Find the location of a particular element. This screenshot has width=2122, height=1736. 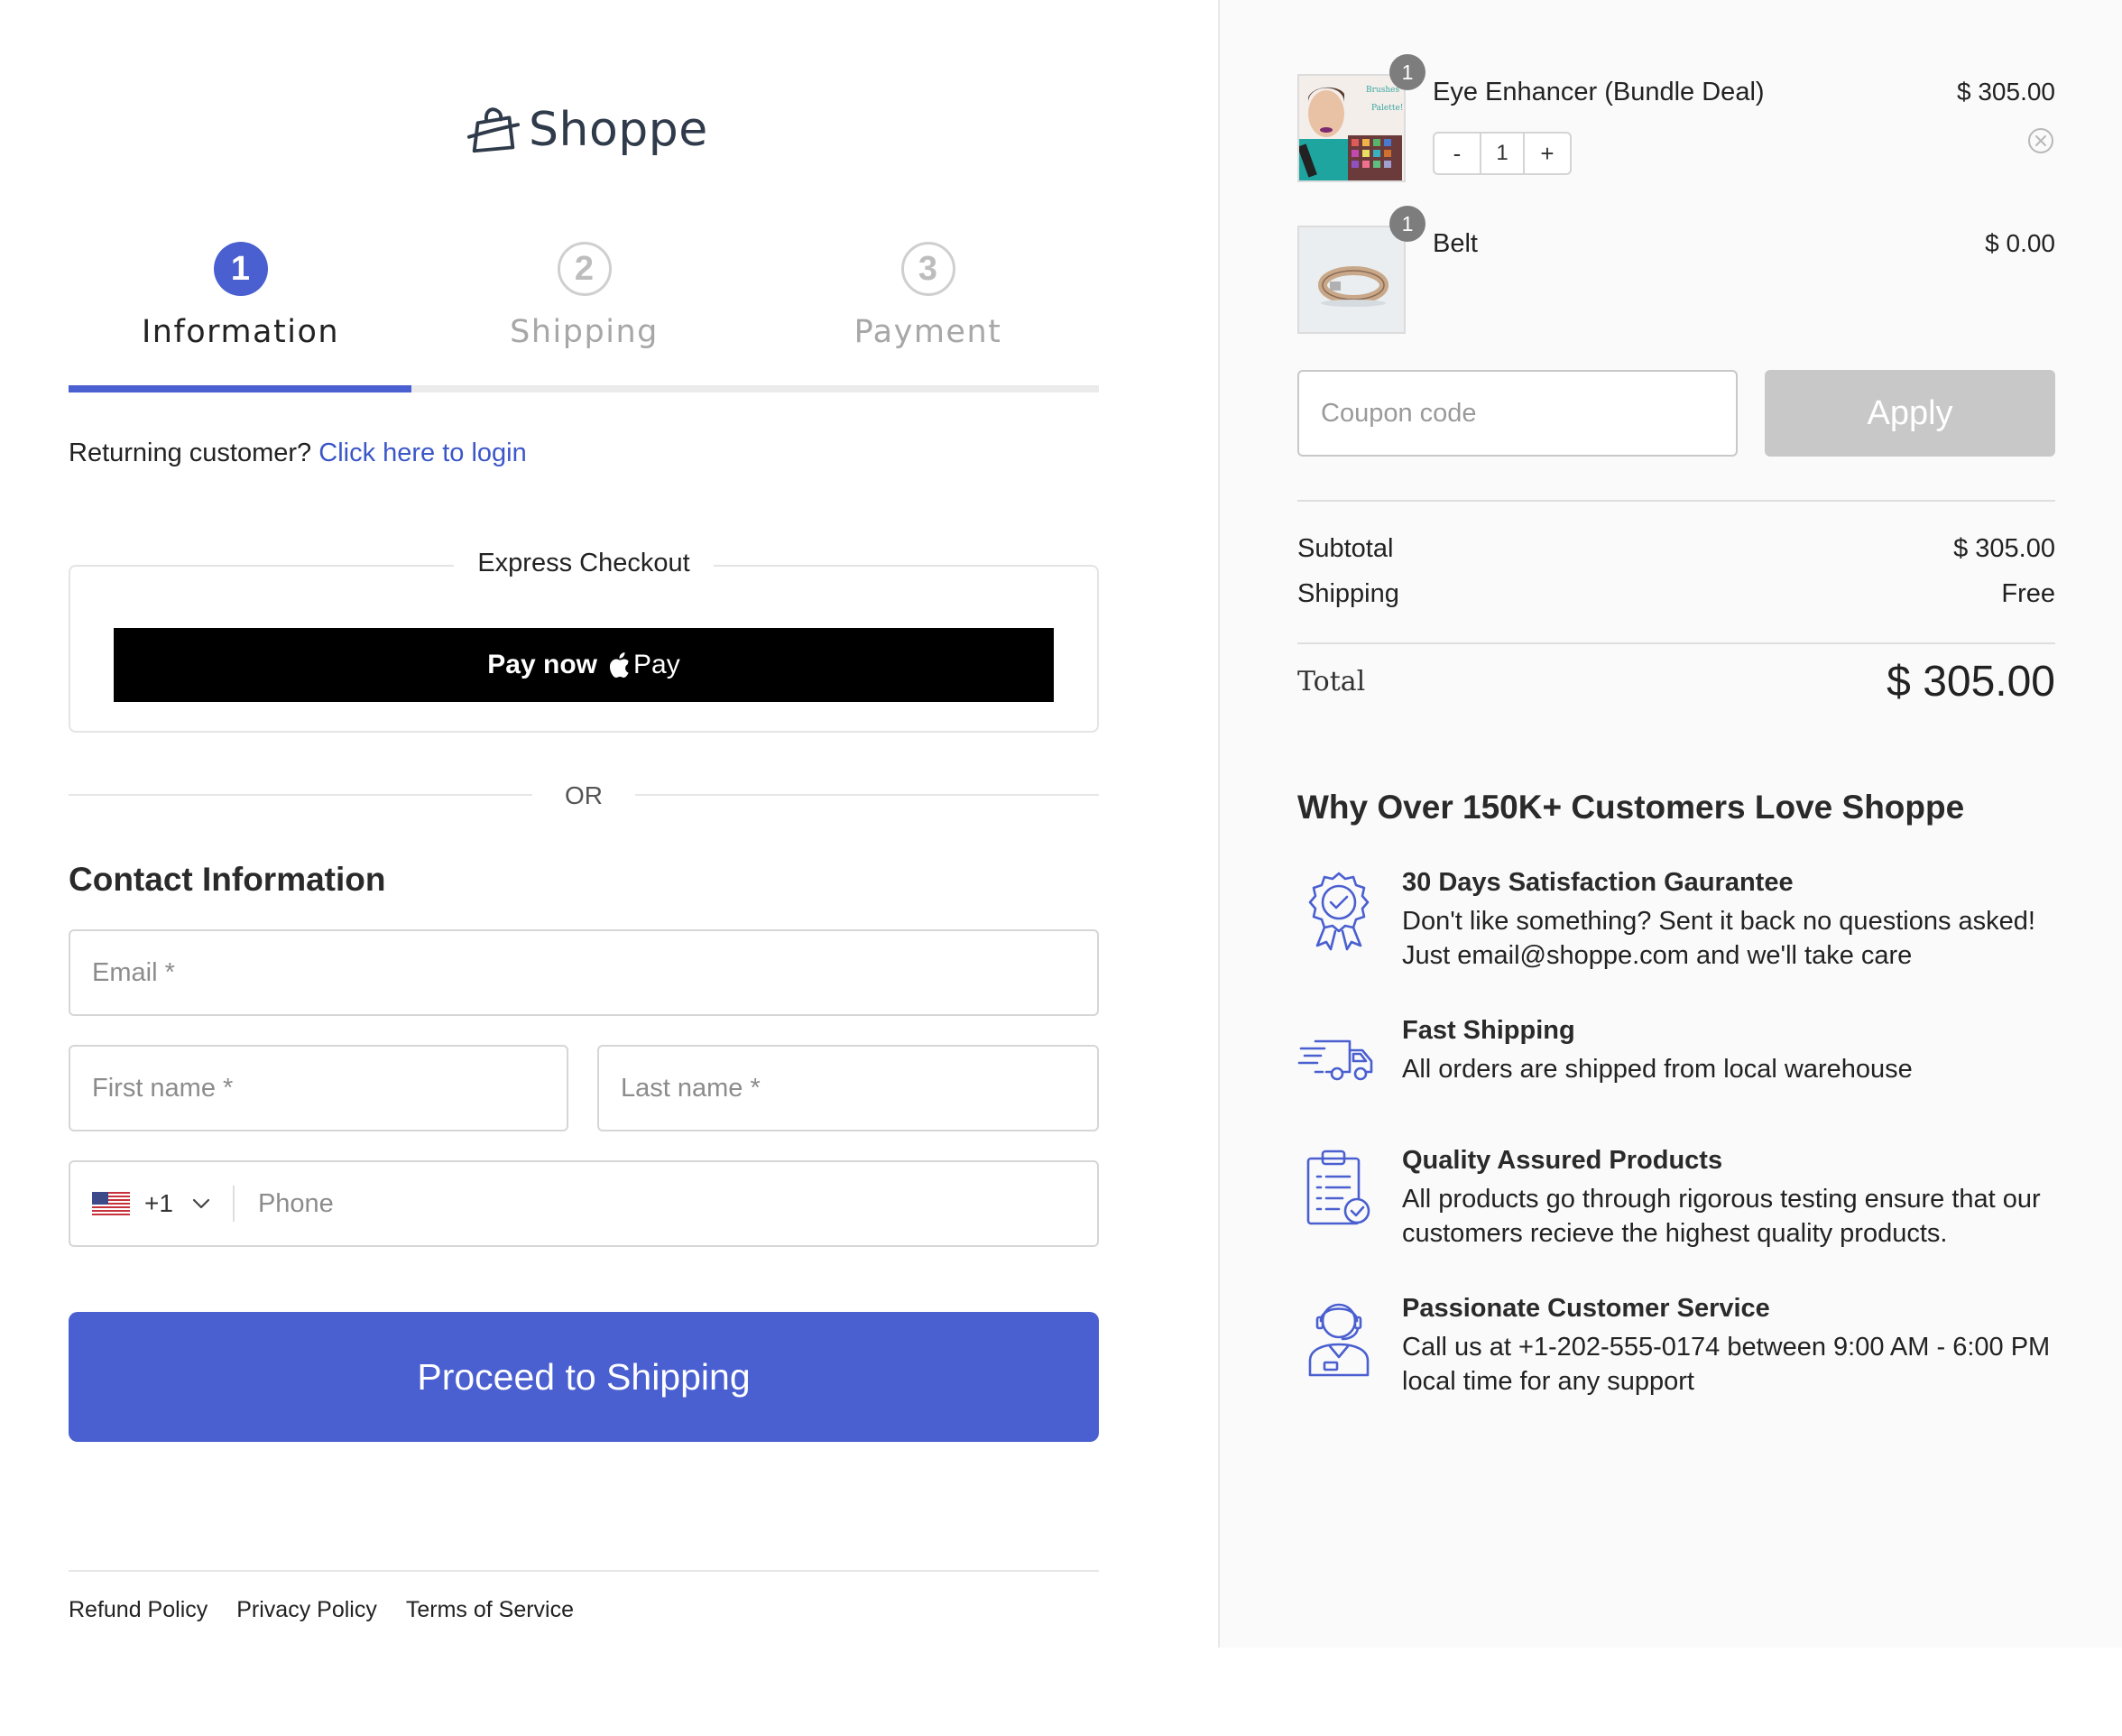

eye-enhancer-image: Brushes Palette! is located at coordinates (1351, 128).